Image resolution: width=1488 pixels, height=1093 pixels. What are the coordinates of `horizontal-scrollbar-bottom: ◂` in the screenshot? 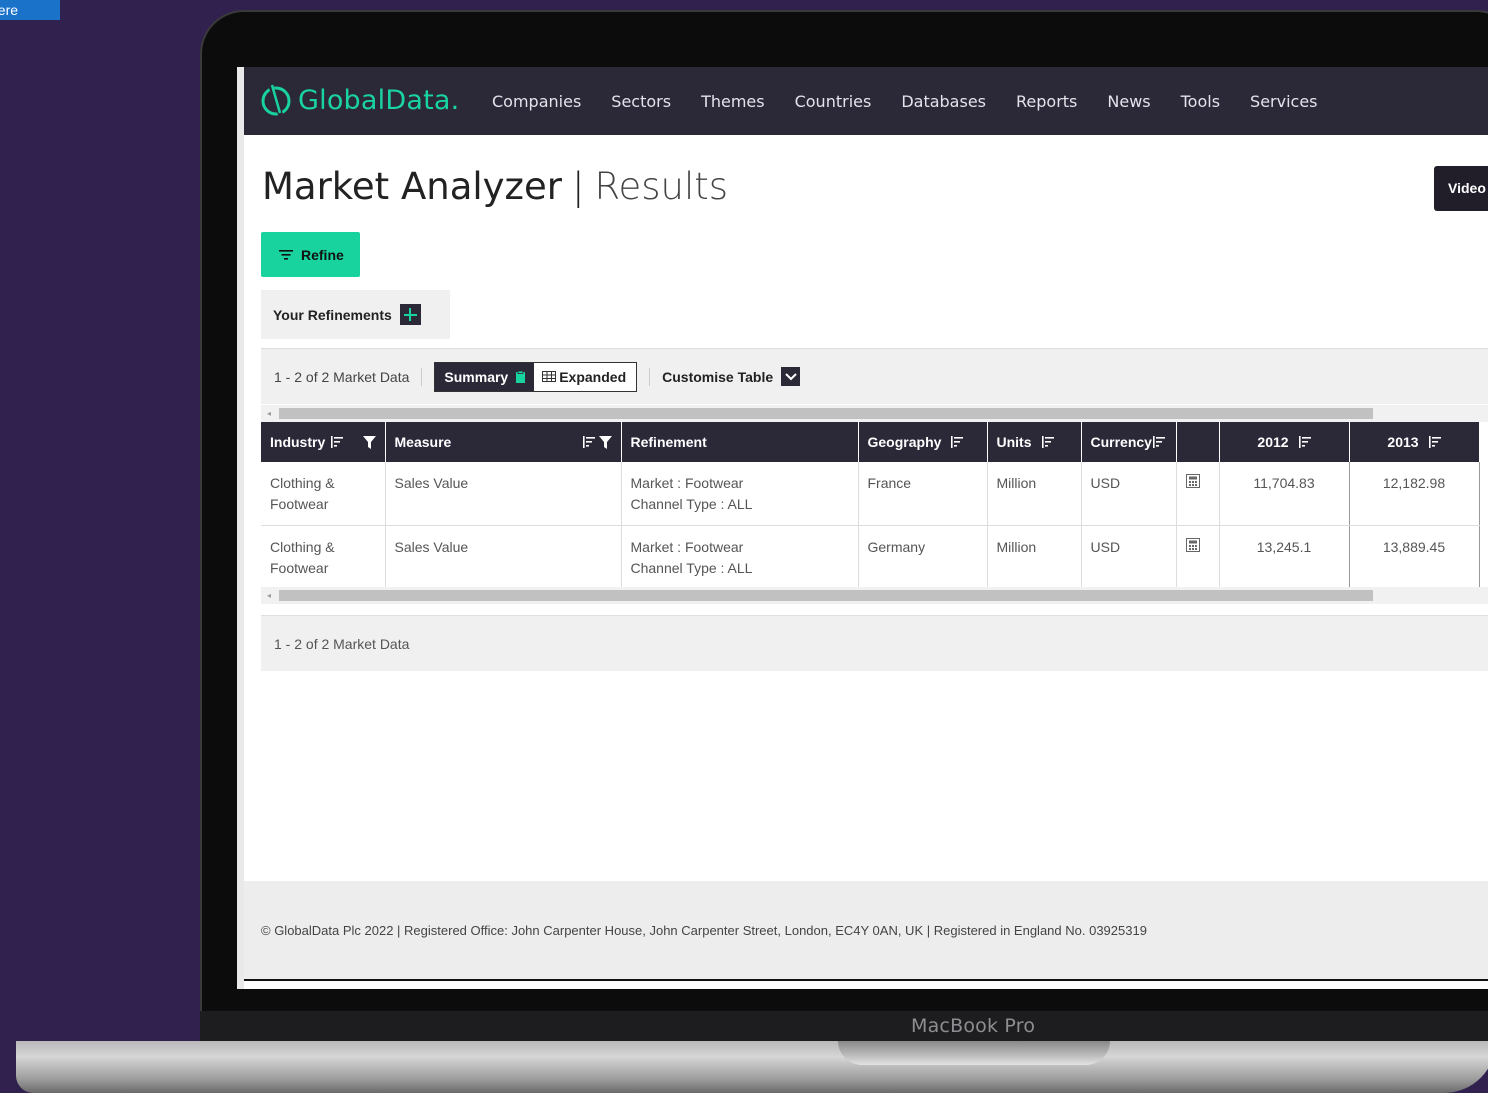 It's located at (874, 595).